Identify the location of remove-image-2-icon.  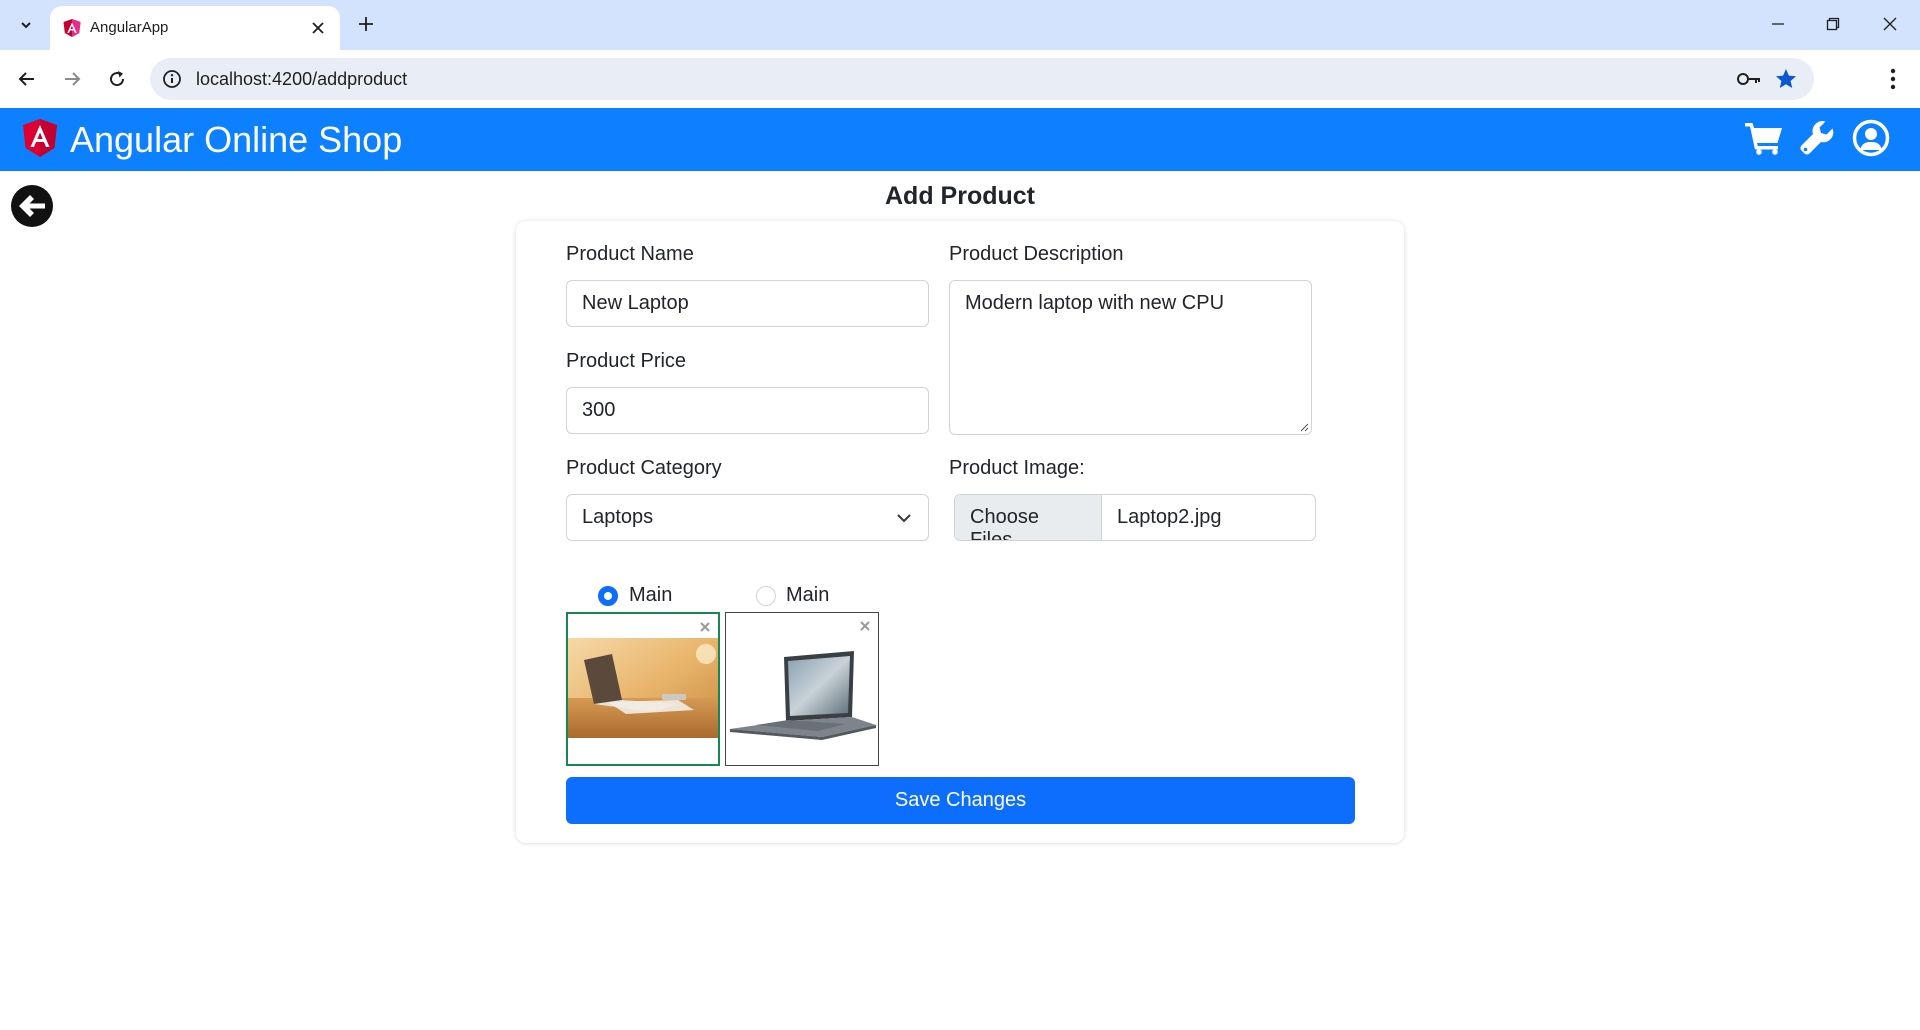
(865, 626).